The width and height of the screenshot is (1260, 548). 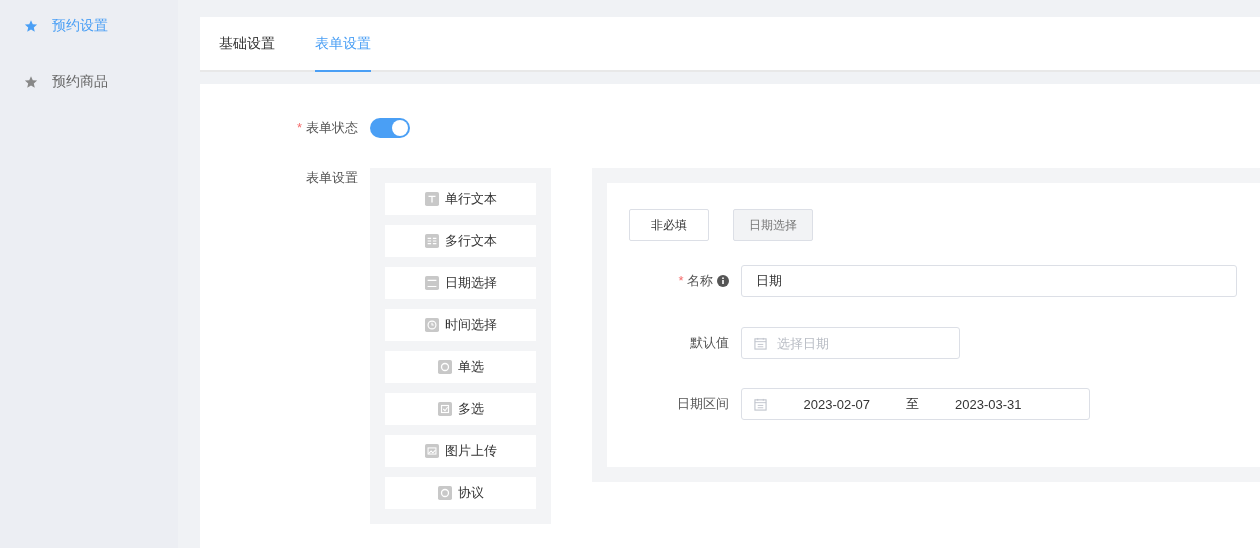 I want to click on palette-item: 多行文本, so click(x=461, y=241).